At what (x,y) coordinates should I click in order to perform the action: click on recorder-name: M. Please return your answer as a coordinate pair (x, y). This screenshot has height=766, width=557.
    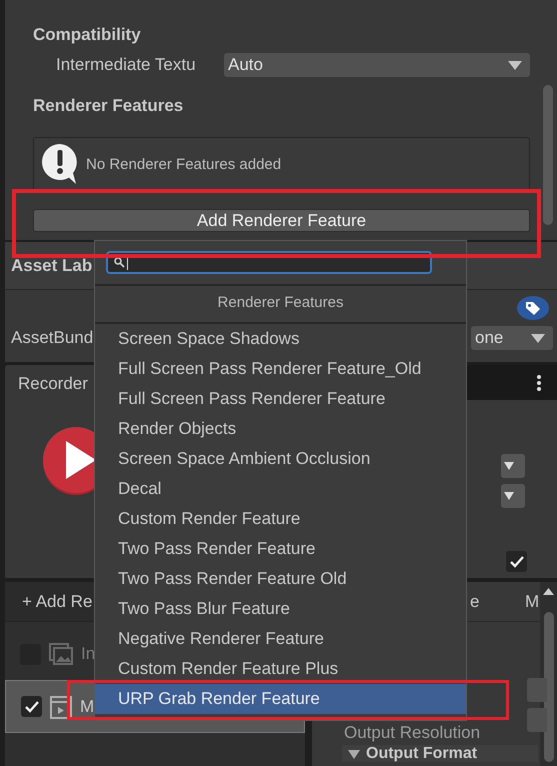
    Looking at the image, I should click on (87, 706).